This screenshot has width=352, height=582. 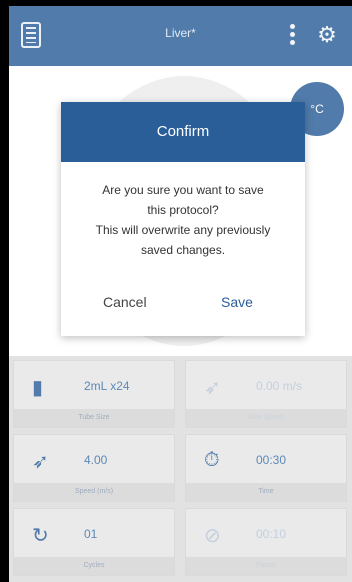 I want to click on dialog-title: Confirm, so click(x=183, y=132).